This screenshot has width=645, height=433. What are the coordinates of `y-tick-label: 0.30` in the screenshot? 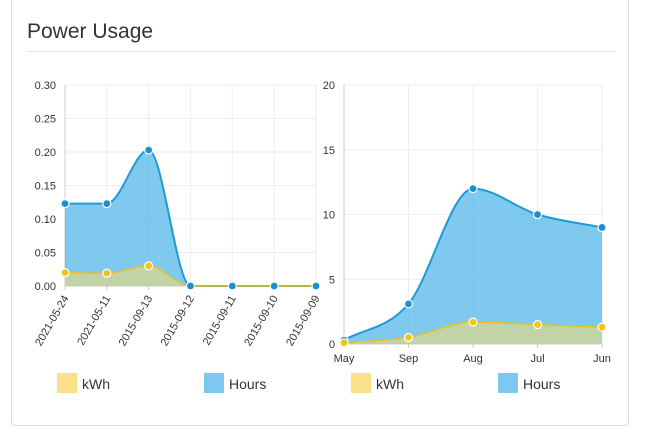 It's located at (45, 86).